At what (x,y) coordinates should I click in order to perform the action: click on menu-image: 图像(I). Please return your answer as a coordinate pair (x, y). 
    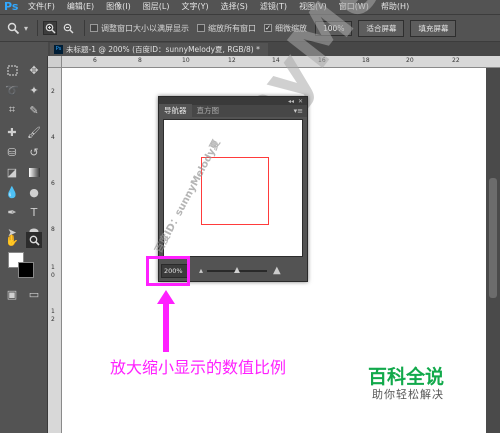
    Looking at the image, I should click on (118, 7).